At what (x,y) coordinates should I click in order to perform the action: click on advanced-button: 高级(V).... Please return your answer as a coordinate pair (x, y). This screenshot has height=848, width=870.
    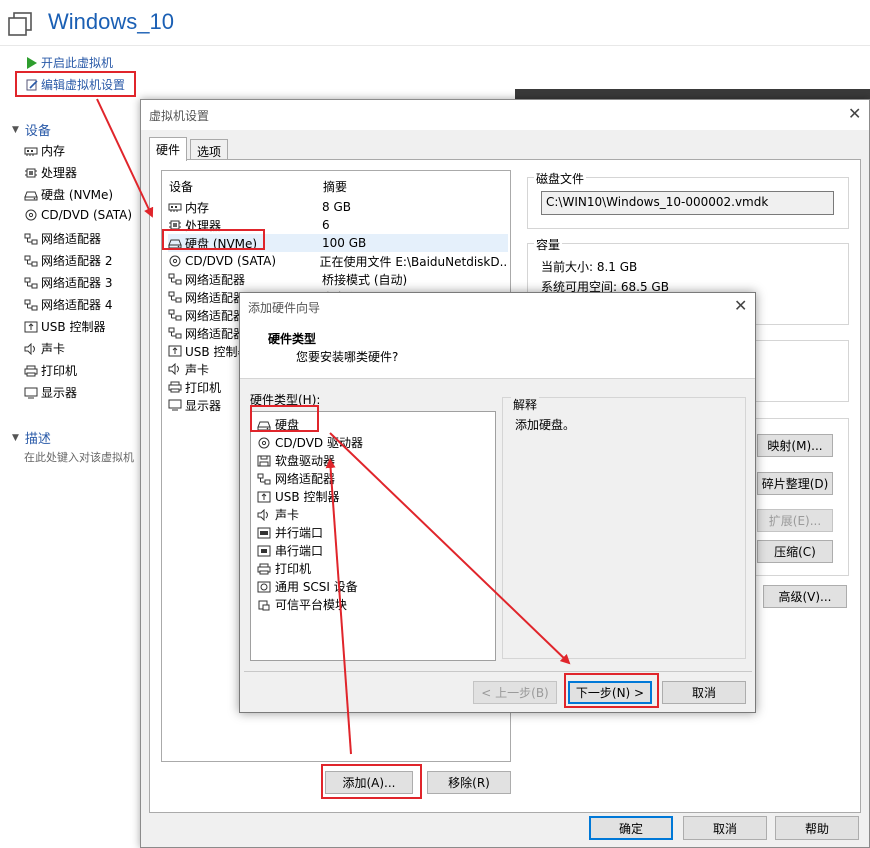
    Looking at the image, I should click on (805, 596).